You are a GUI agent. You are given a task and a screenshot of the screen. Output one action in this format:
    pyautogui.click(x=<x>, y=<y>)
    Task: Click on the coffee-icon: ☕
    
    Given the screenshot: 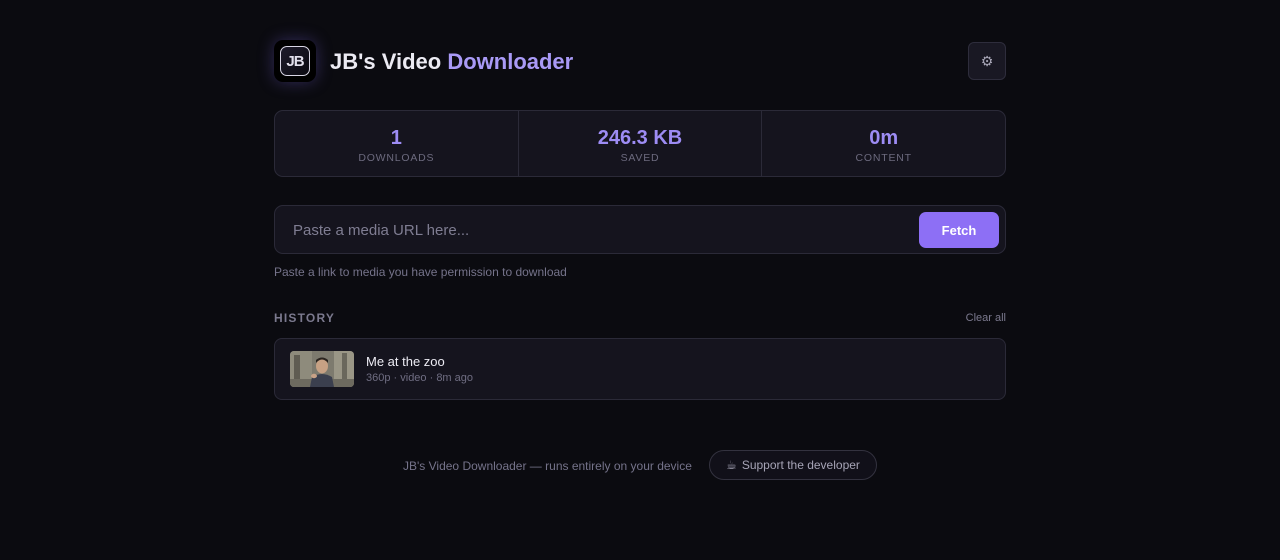 What is the action you would take?
    pyautogui.click(x=731, y=465)
    